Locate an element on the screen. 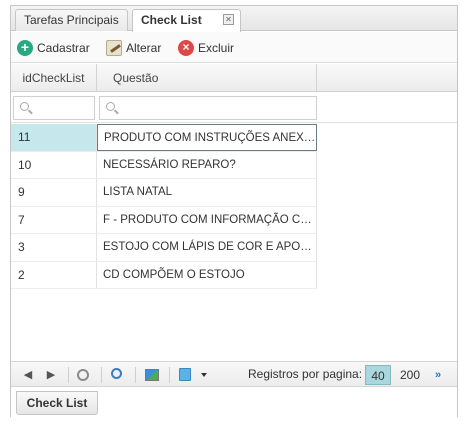 Image resolution: width=464 pixels, height=425 pixels. previous-page-icon: ◀ is located at coordinates (28, 375).